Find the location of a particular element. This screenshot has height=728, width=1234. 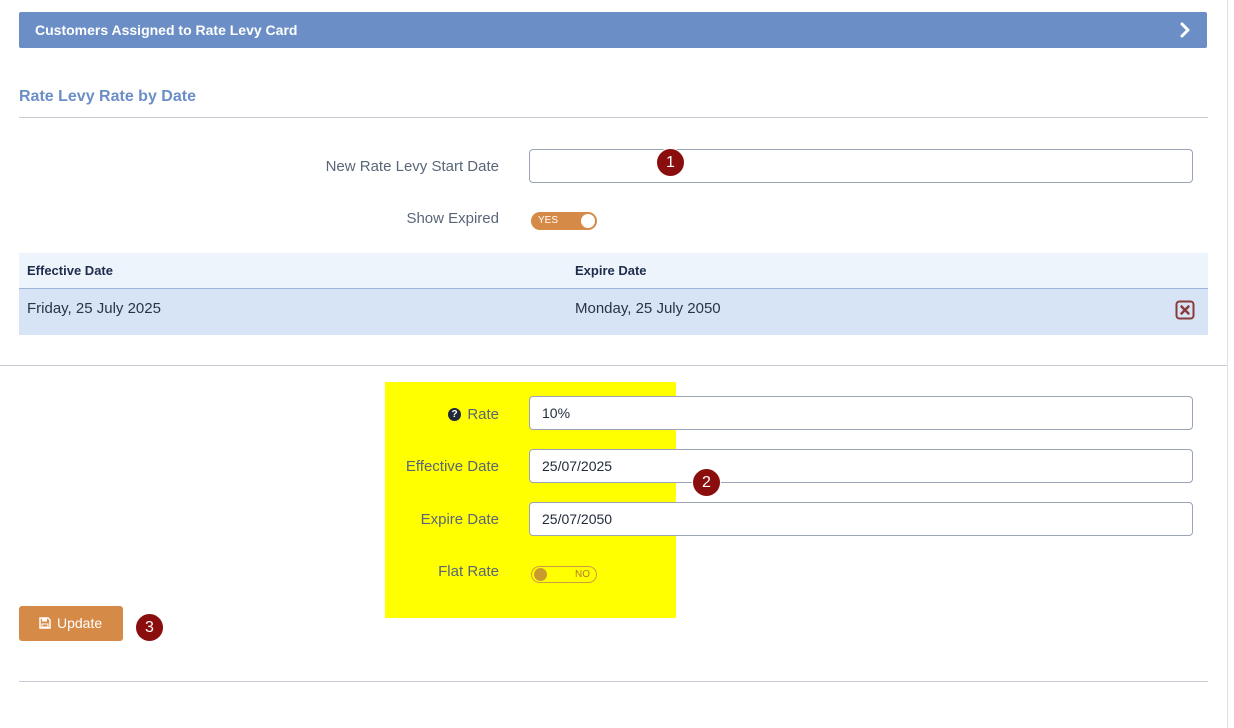

start-date-label: New Rate Levy Start Date is located at coordinates (412, 166).